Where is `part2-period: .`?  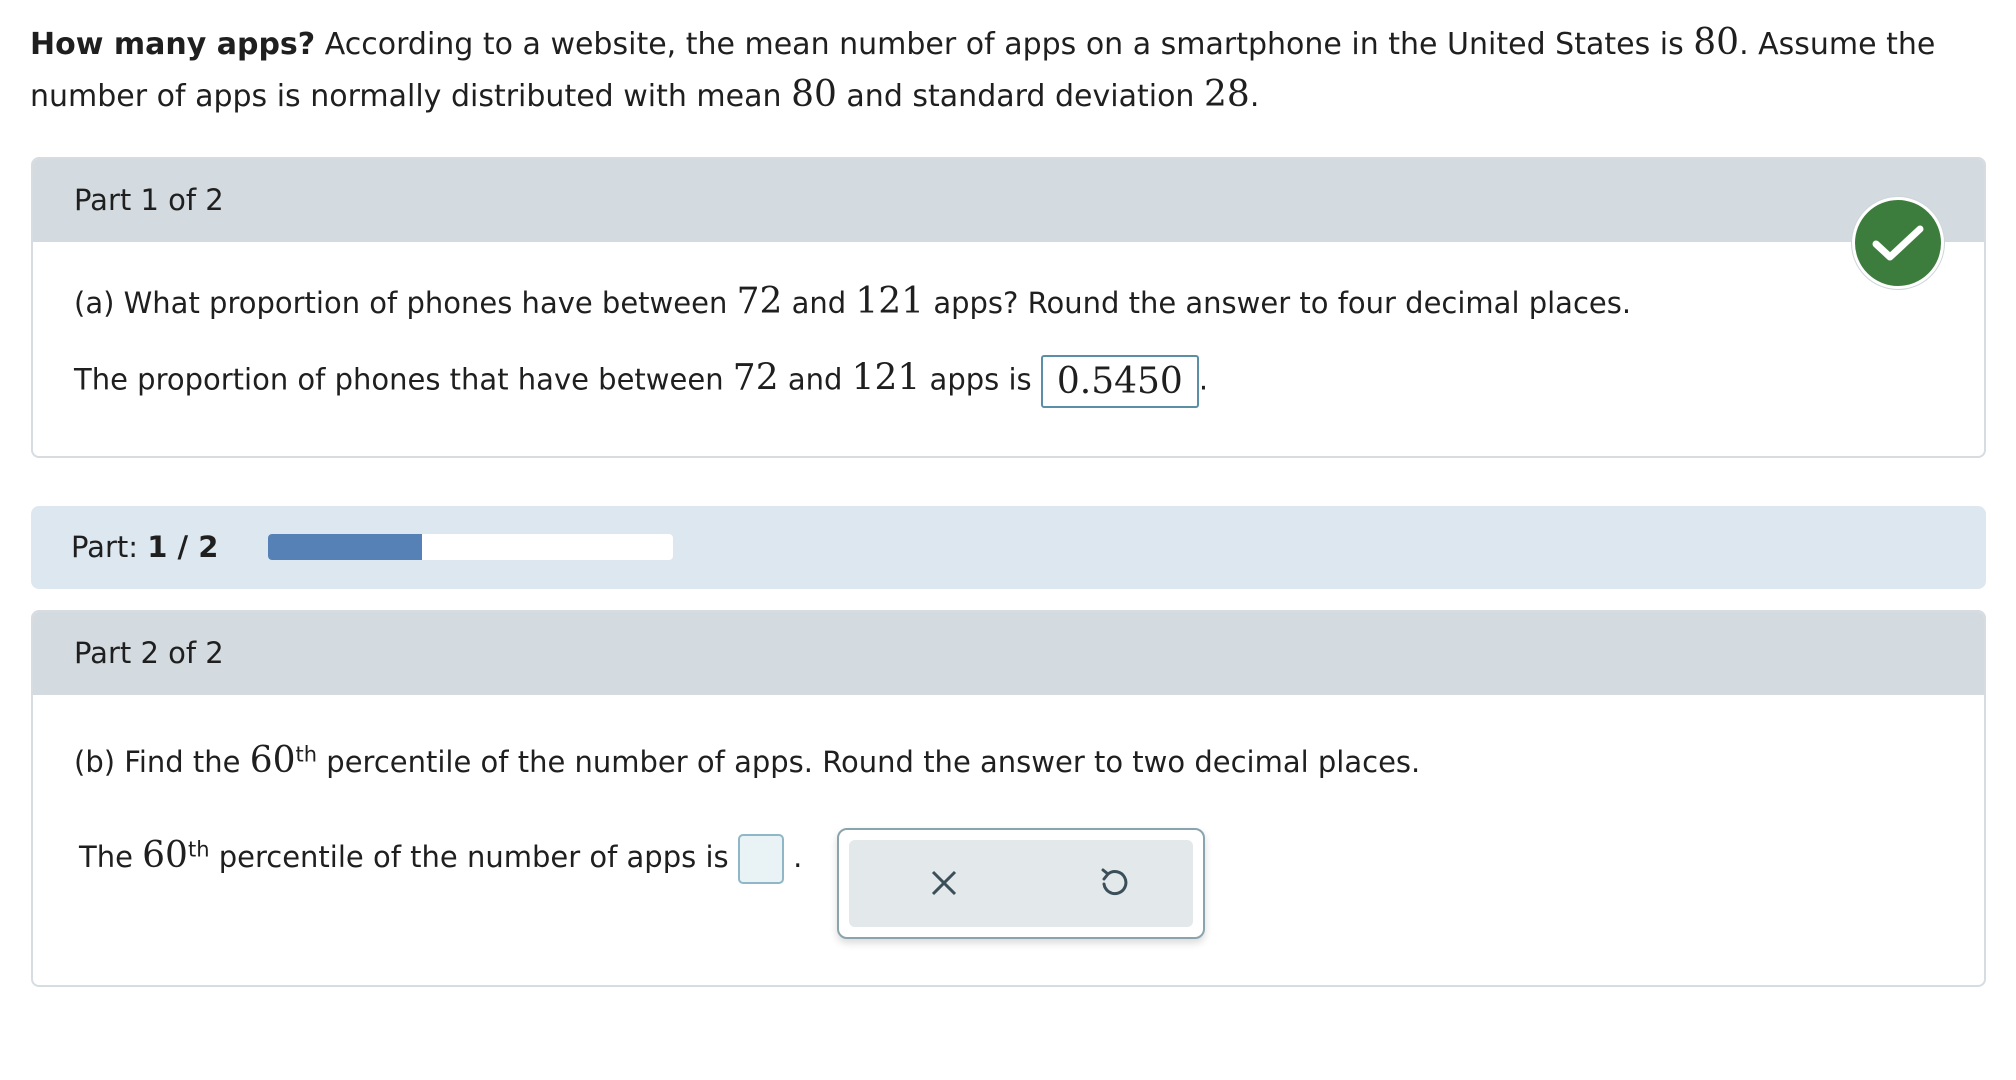
part2-period: . is located at coordinates (798, 857).